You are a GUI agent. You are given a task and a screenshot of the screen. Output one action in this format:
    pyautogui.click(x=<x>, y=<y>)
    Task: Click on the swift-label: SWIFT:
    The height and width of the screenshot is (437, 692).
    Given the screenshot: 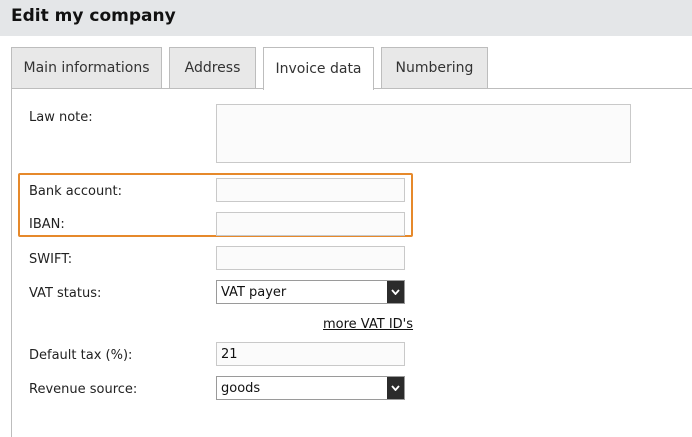 What is the action you would take?
    pyautogui.click(x=51, y=259)
    